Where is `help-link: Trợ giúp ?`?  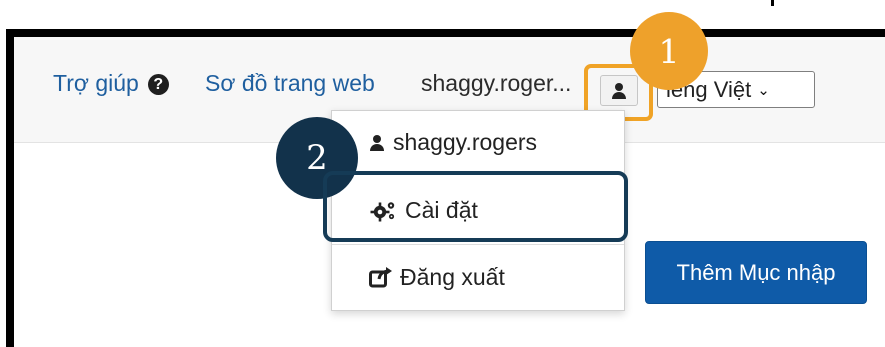
help-link: Trợ giúp ? is located at coordinates (111, 83).